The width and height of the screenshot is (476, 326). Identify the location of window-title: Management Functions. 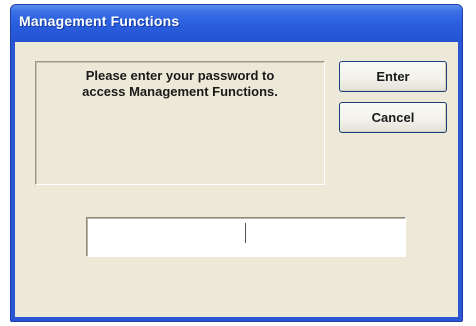
(99, 21).